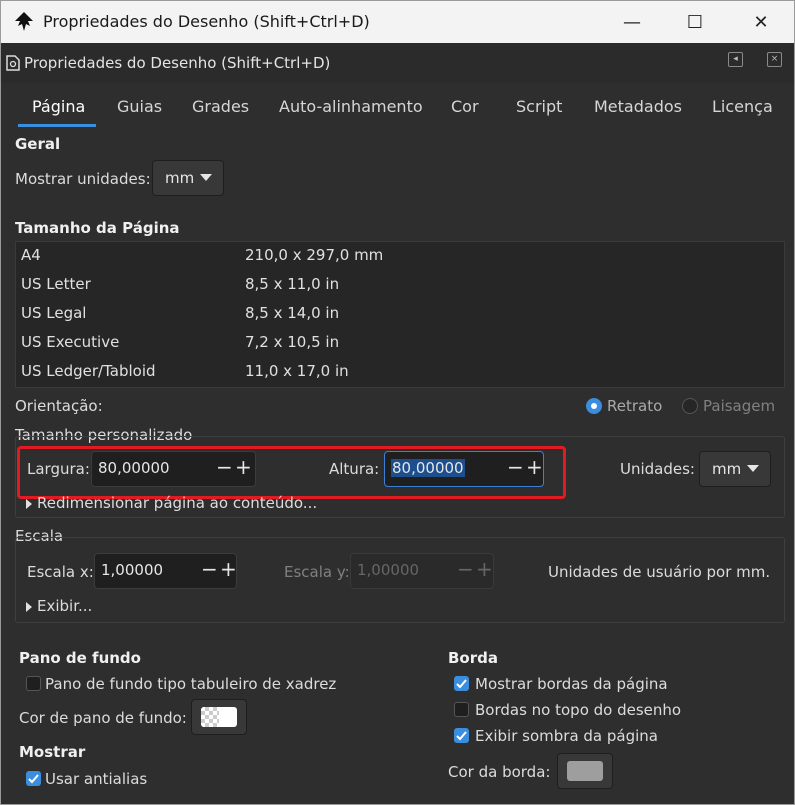  I want to click on panel-undock-button: ◂, so click(735, 59).